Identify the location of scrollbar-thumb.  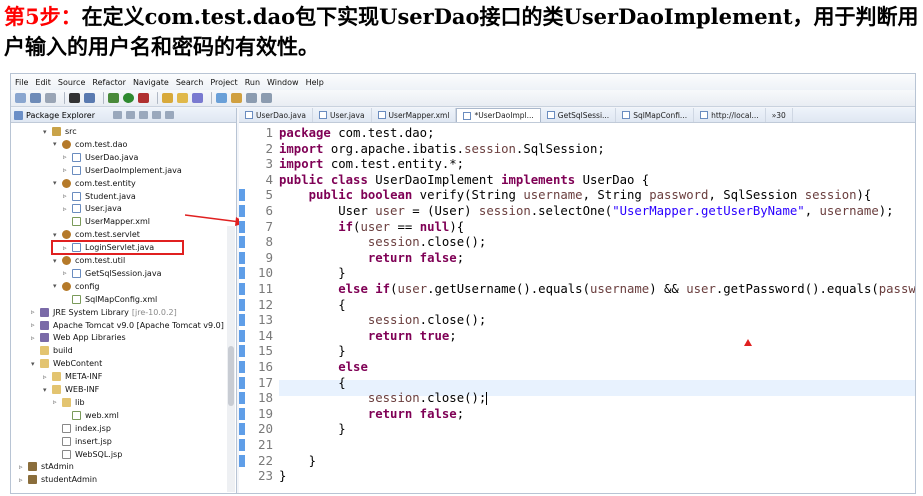
(231, 376).